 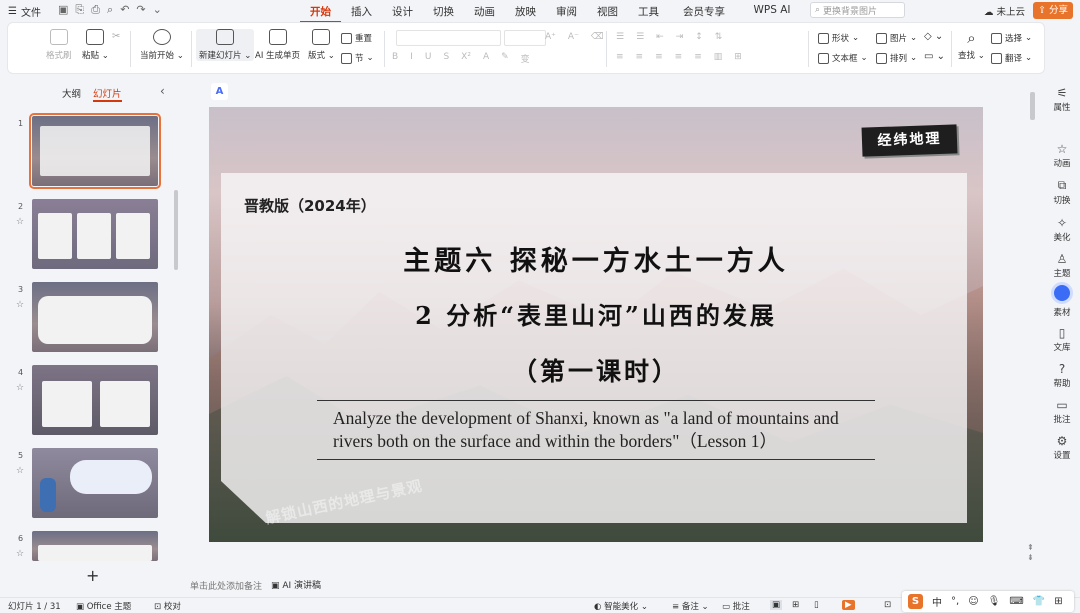 What do you see at coordinates (320, 13) in the screenshot?
I see `tab-home: 开始` at bounding box center [320, 13].